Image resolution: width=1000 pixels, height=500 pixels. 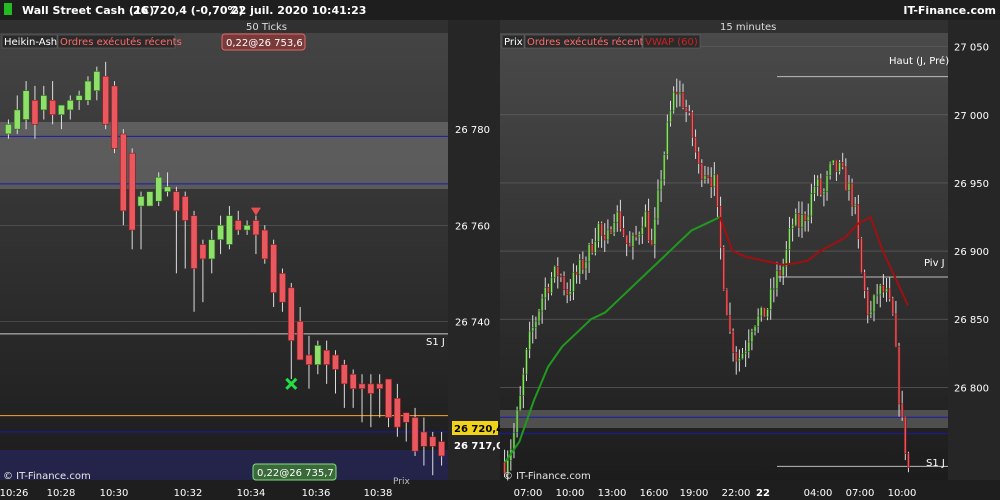 I want to click on instrument-quote: 26 720,4 (-0,70%), so click(x=188, y=10).